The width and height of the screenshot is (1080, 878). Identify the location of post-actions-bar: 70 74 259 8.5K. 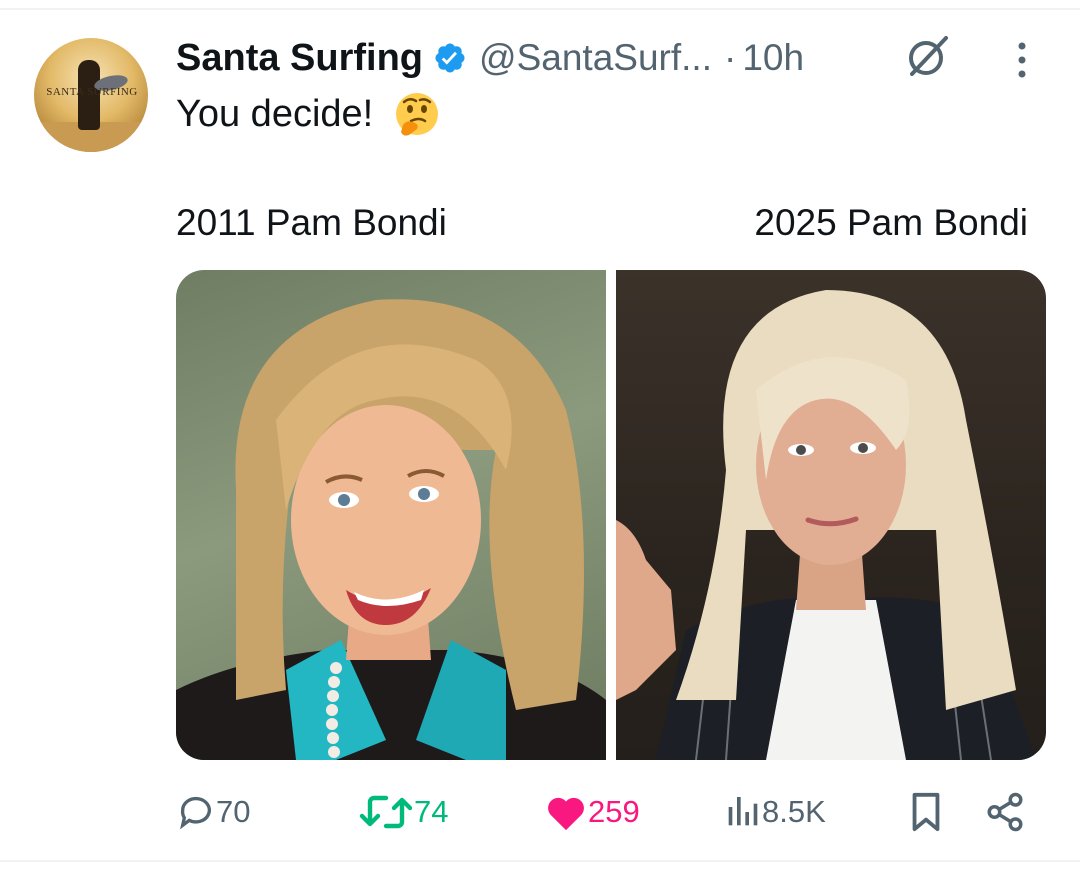
(611, 812).